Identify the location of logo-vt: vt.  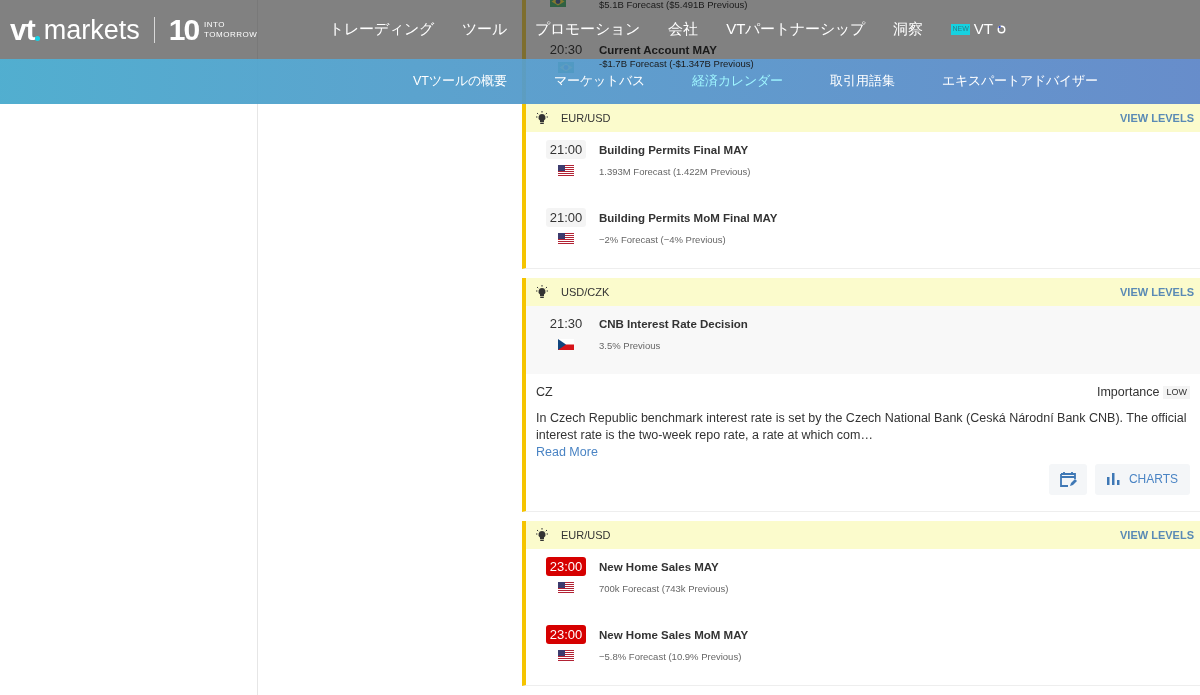
(22, 29).